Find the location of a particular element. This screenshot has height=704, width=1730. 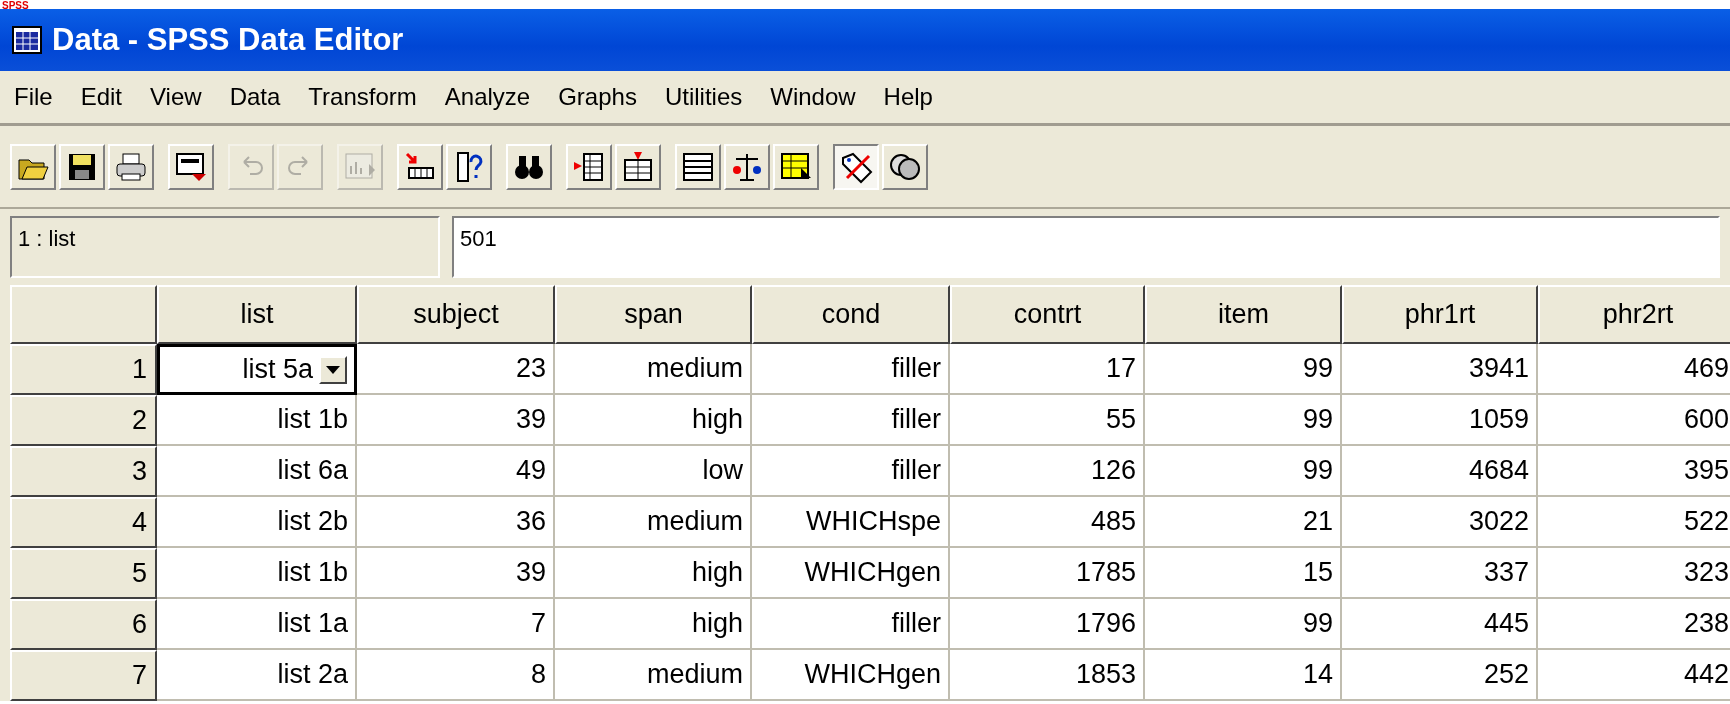

table-cell: 1796 is located at coordinates (1047, 624).